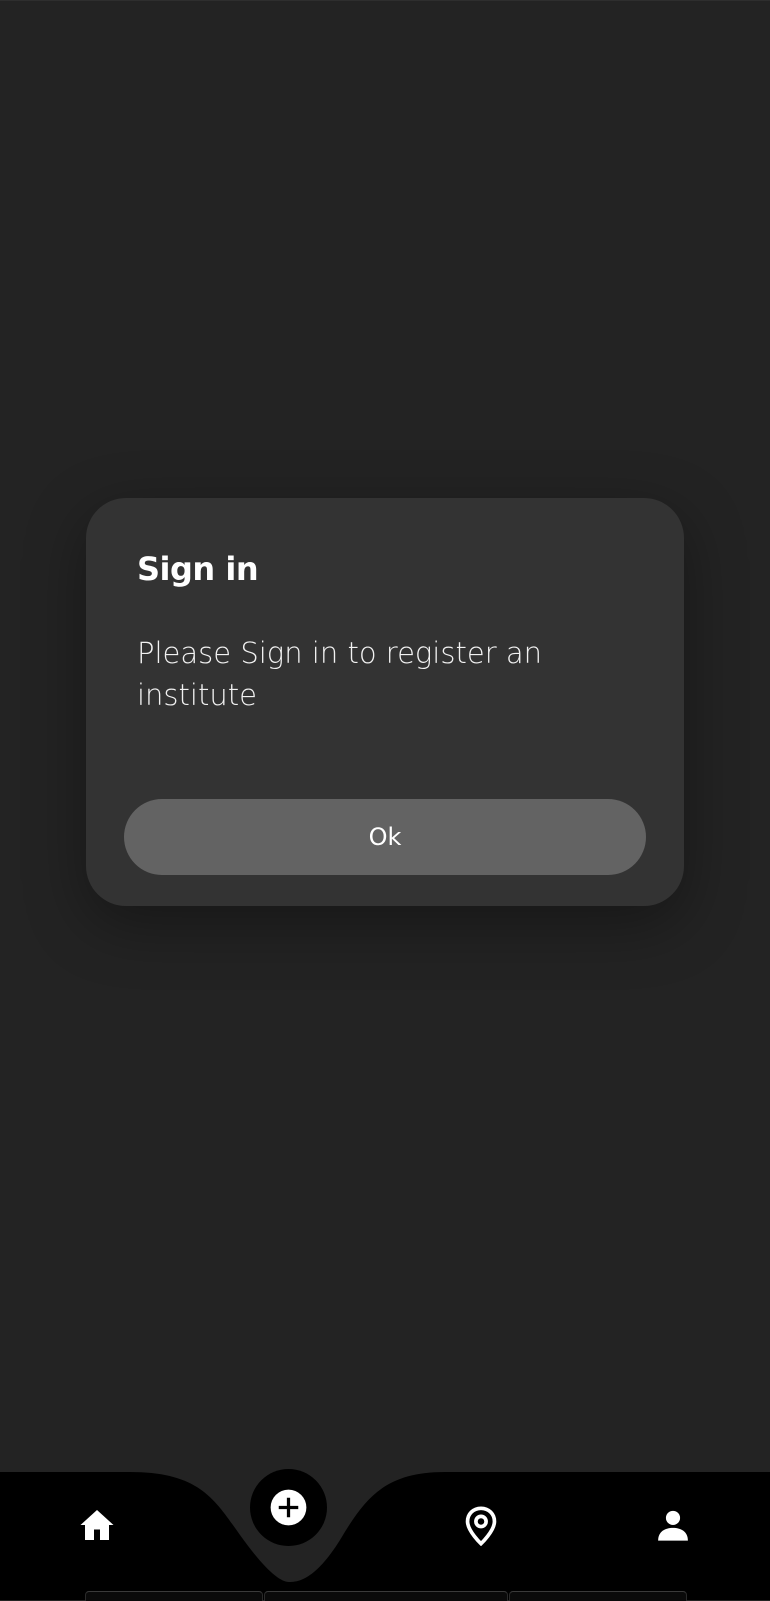  Describe the element at coordinates (385, 0) in the screenshot. I see `status-bar-divider` at that location.